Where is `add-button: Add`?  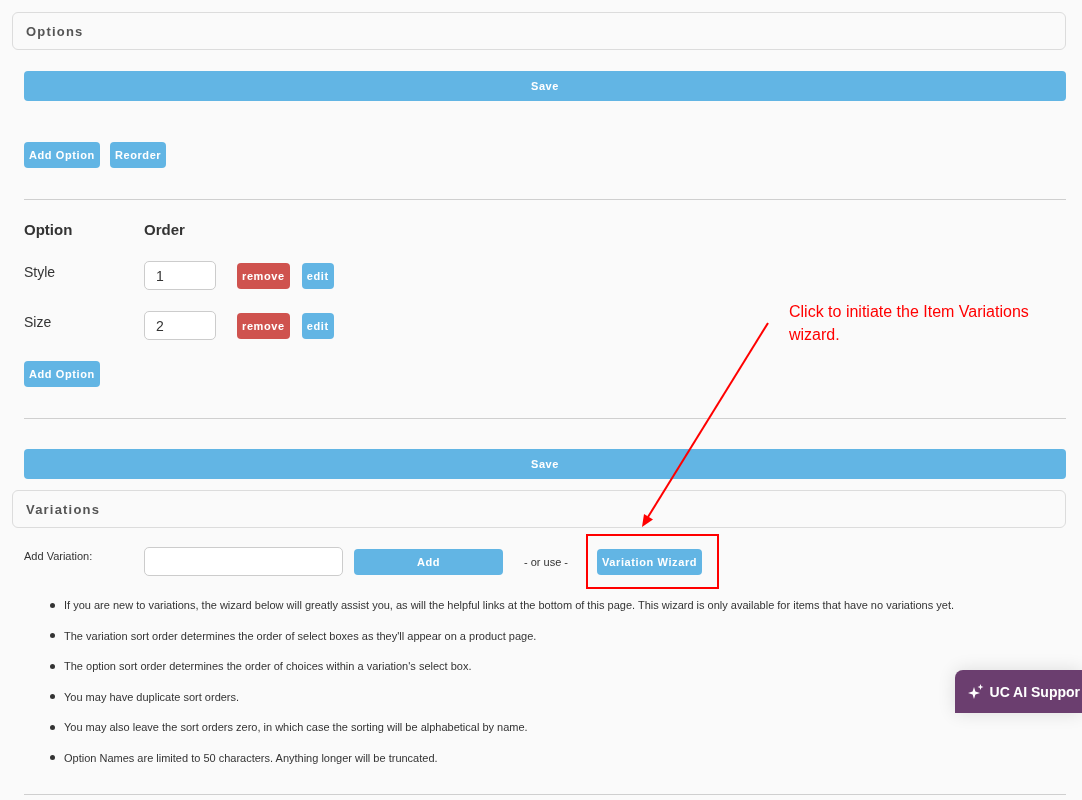 add-button: Add is located at coordinates (428, 561).